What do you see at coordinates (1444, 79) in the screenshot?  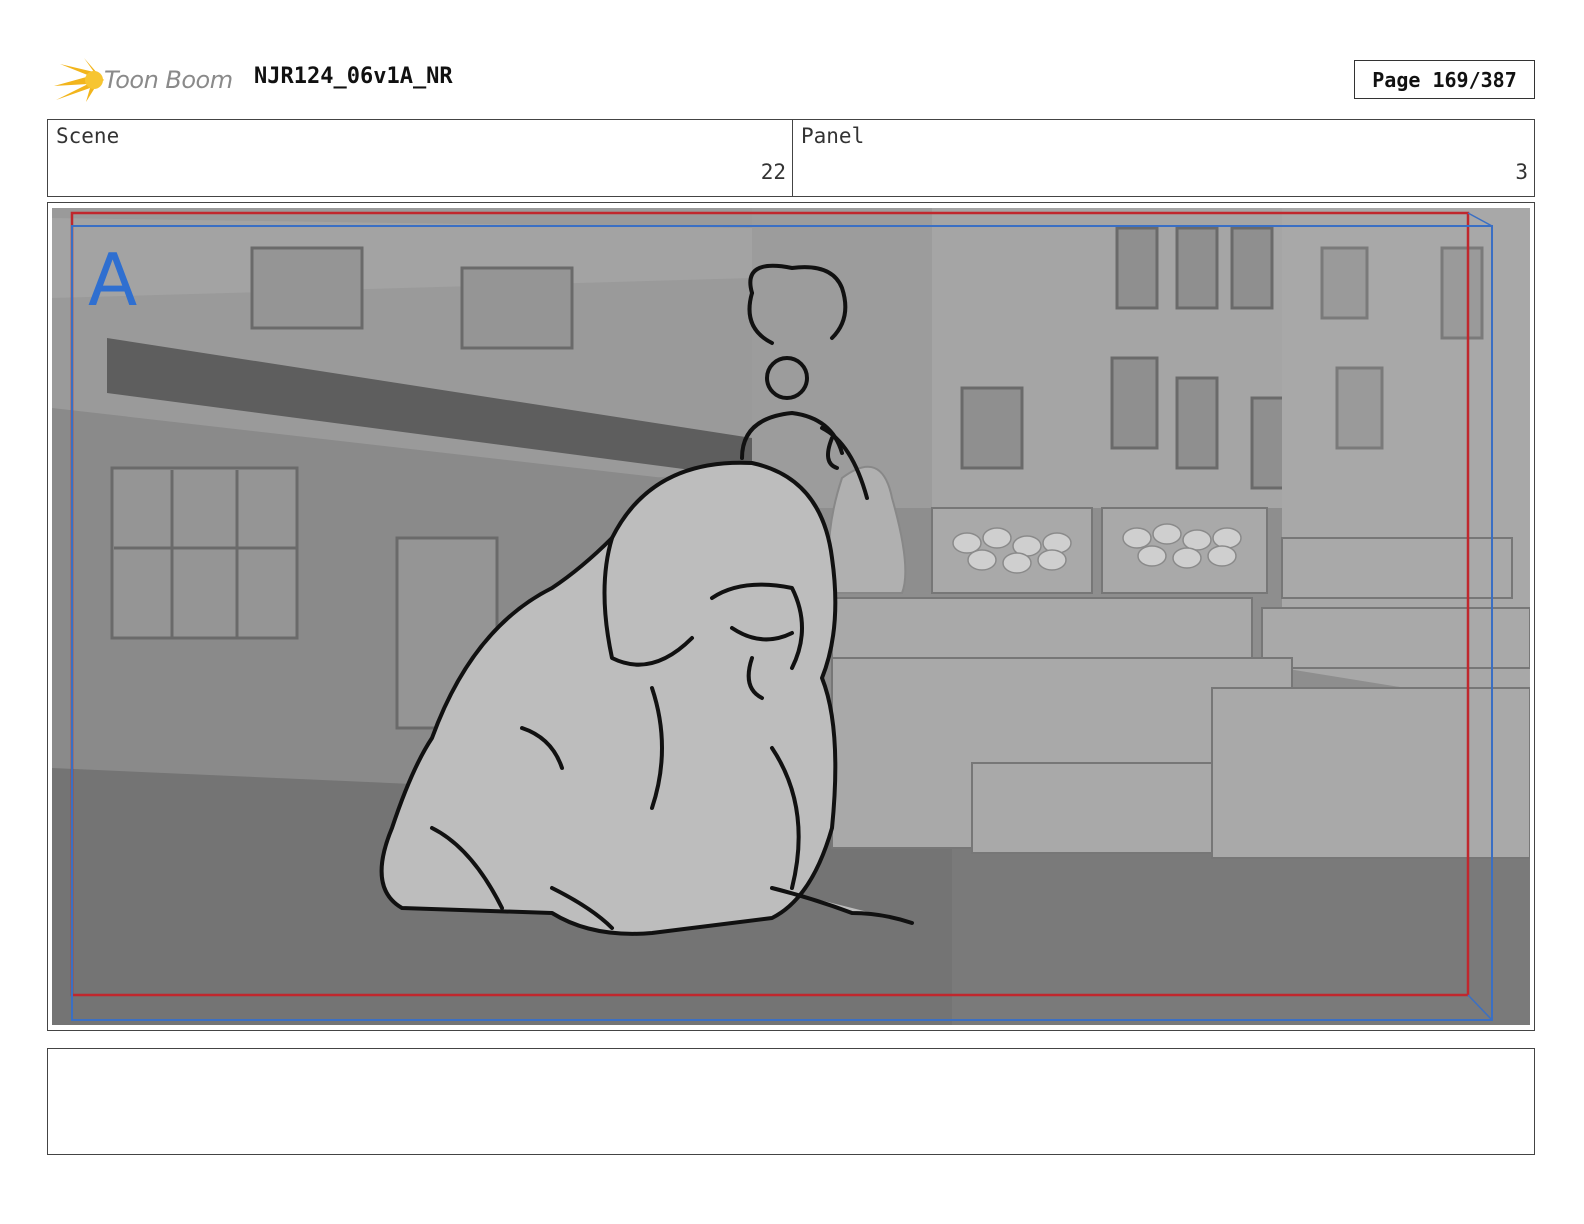 I see `page-indicator: Page 169/387` at bounding box center [1444, 79].